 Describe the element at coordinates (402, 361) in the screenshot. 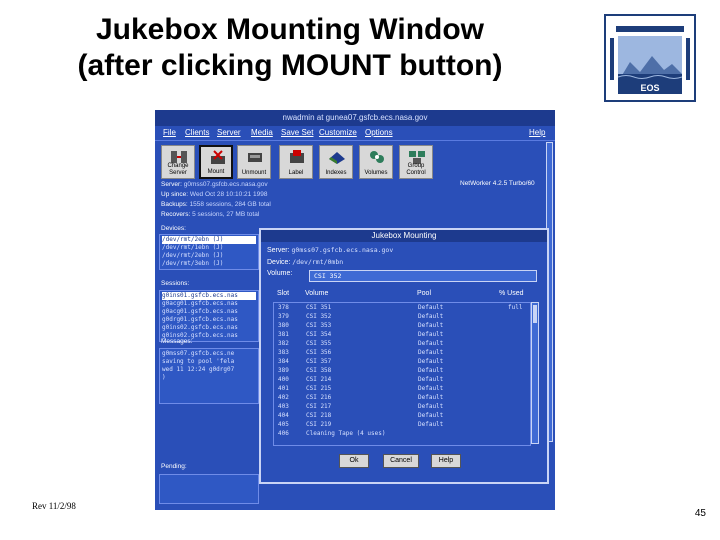

I see `table-row: 384 CSI 357 Default` at that location.